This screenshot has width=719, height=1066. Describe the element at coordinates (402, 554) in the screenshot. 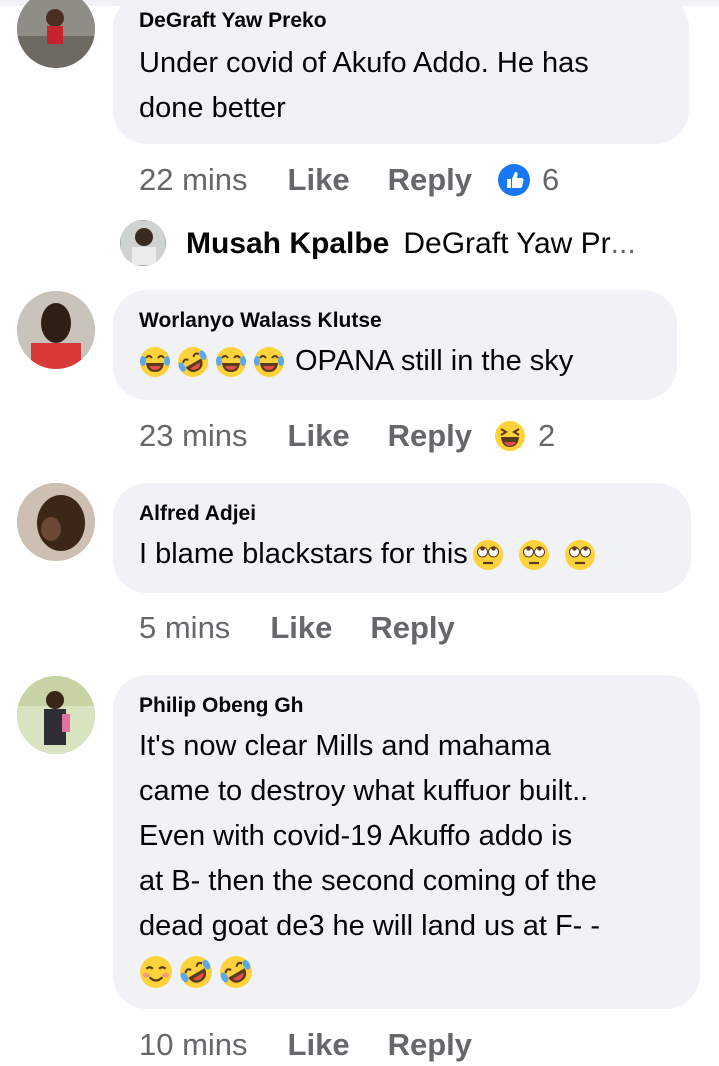

I see `comment-text: I blame blackstars for this` at that location.